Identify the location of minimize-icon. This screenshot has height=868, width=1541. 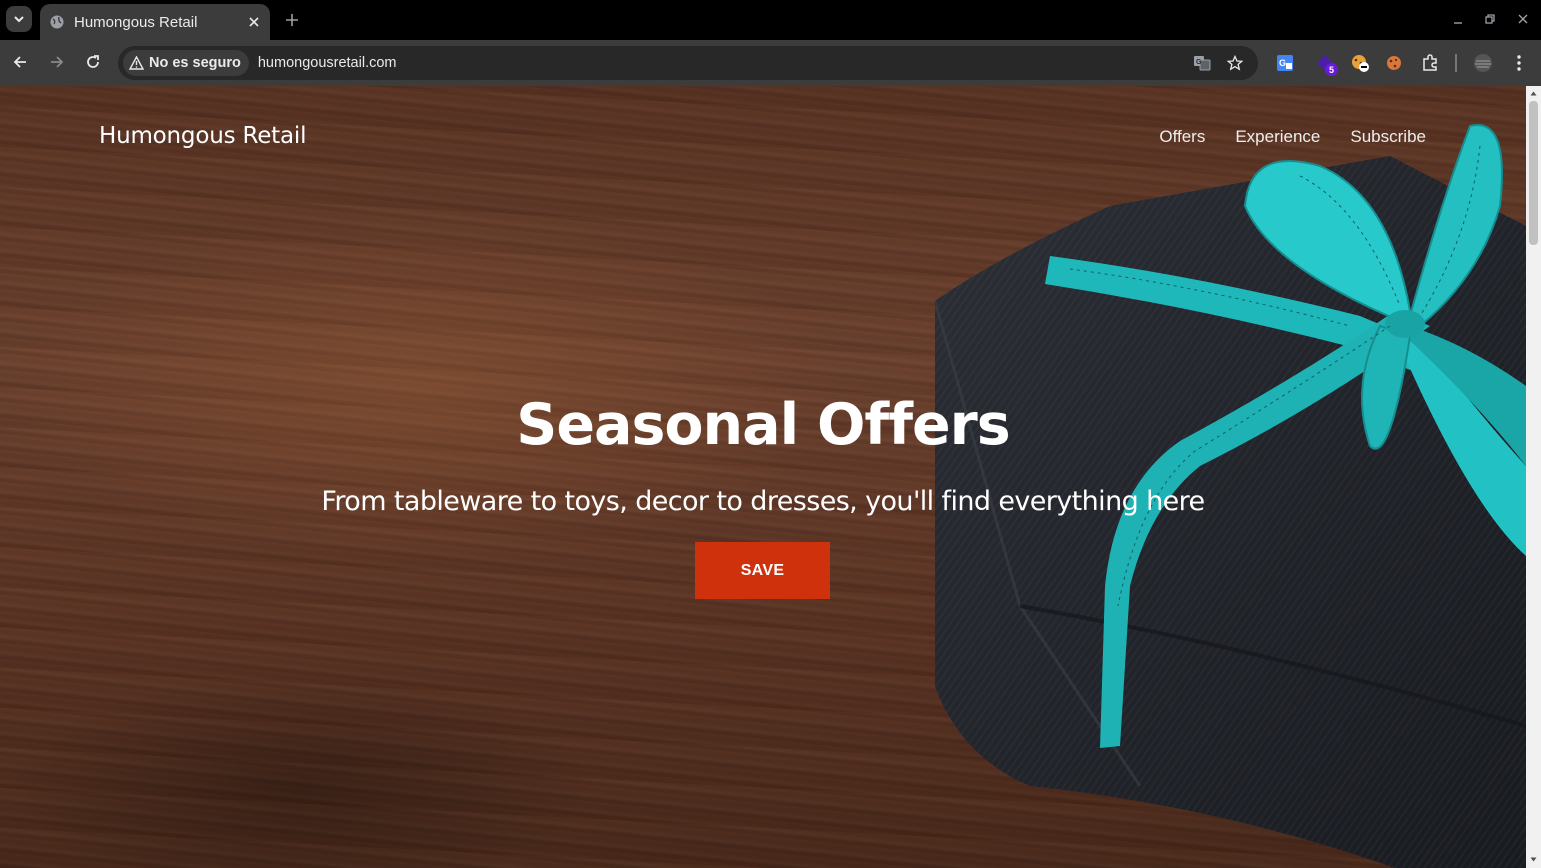
(1458, 19).